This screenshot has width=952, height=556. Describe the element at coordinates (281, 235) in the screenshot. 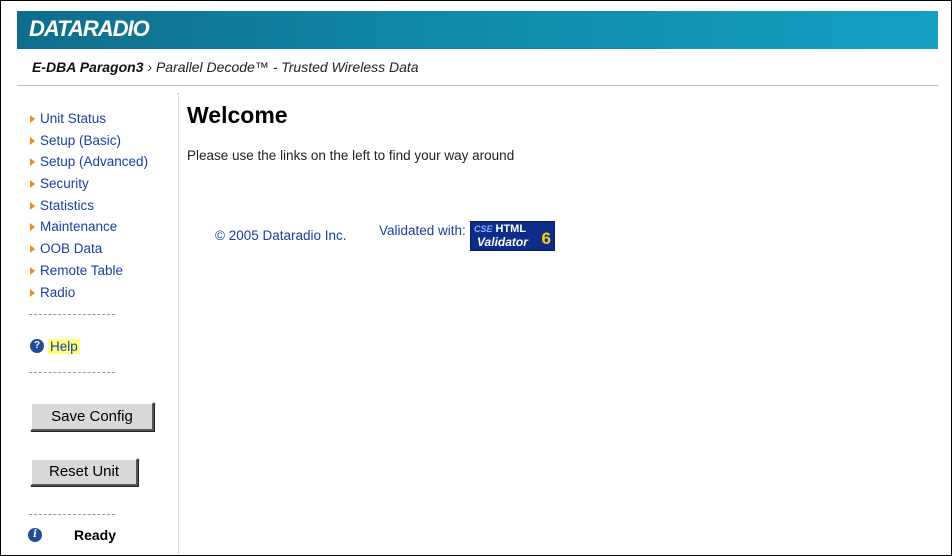

I see `copyright-text: © 2005 Dataradio Inc.` at that location.